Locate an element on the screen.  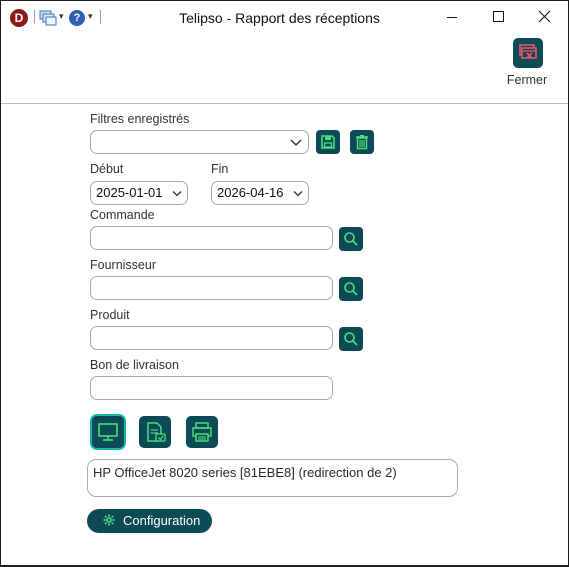
close-window-button is located at coordinates (544, 17).